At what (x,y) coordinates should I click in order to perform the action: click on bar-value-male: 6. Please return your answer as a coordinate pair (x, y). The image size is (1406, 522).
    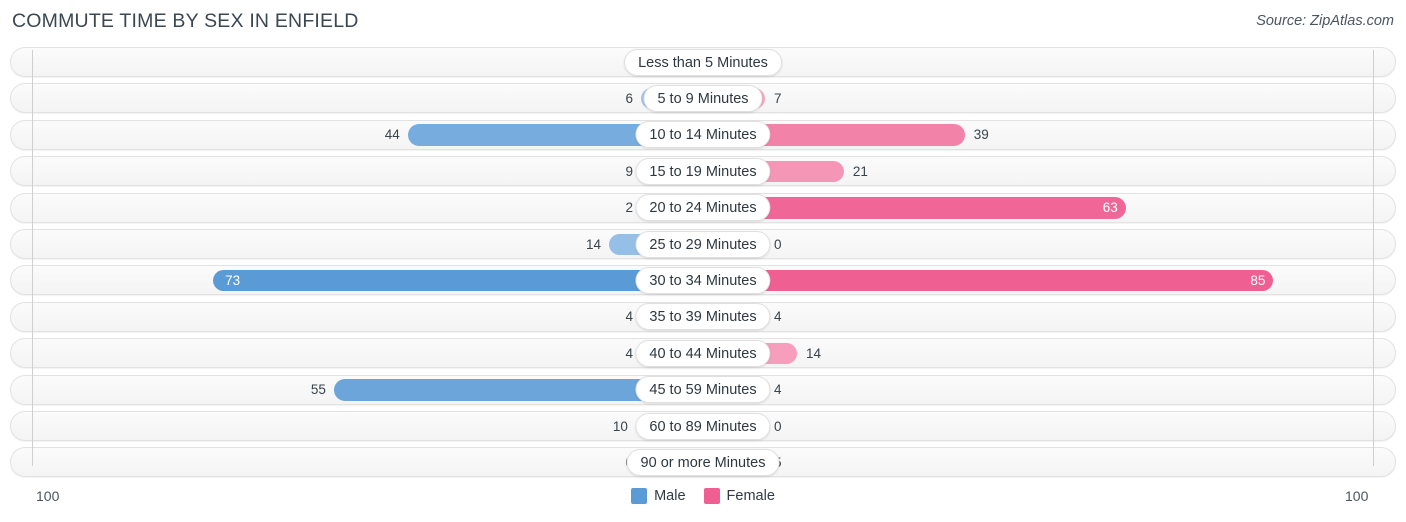
    Looking at the image, I should click on (629, 98).